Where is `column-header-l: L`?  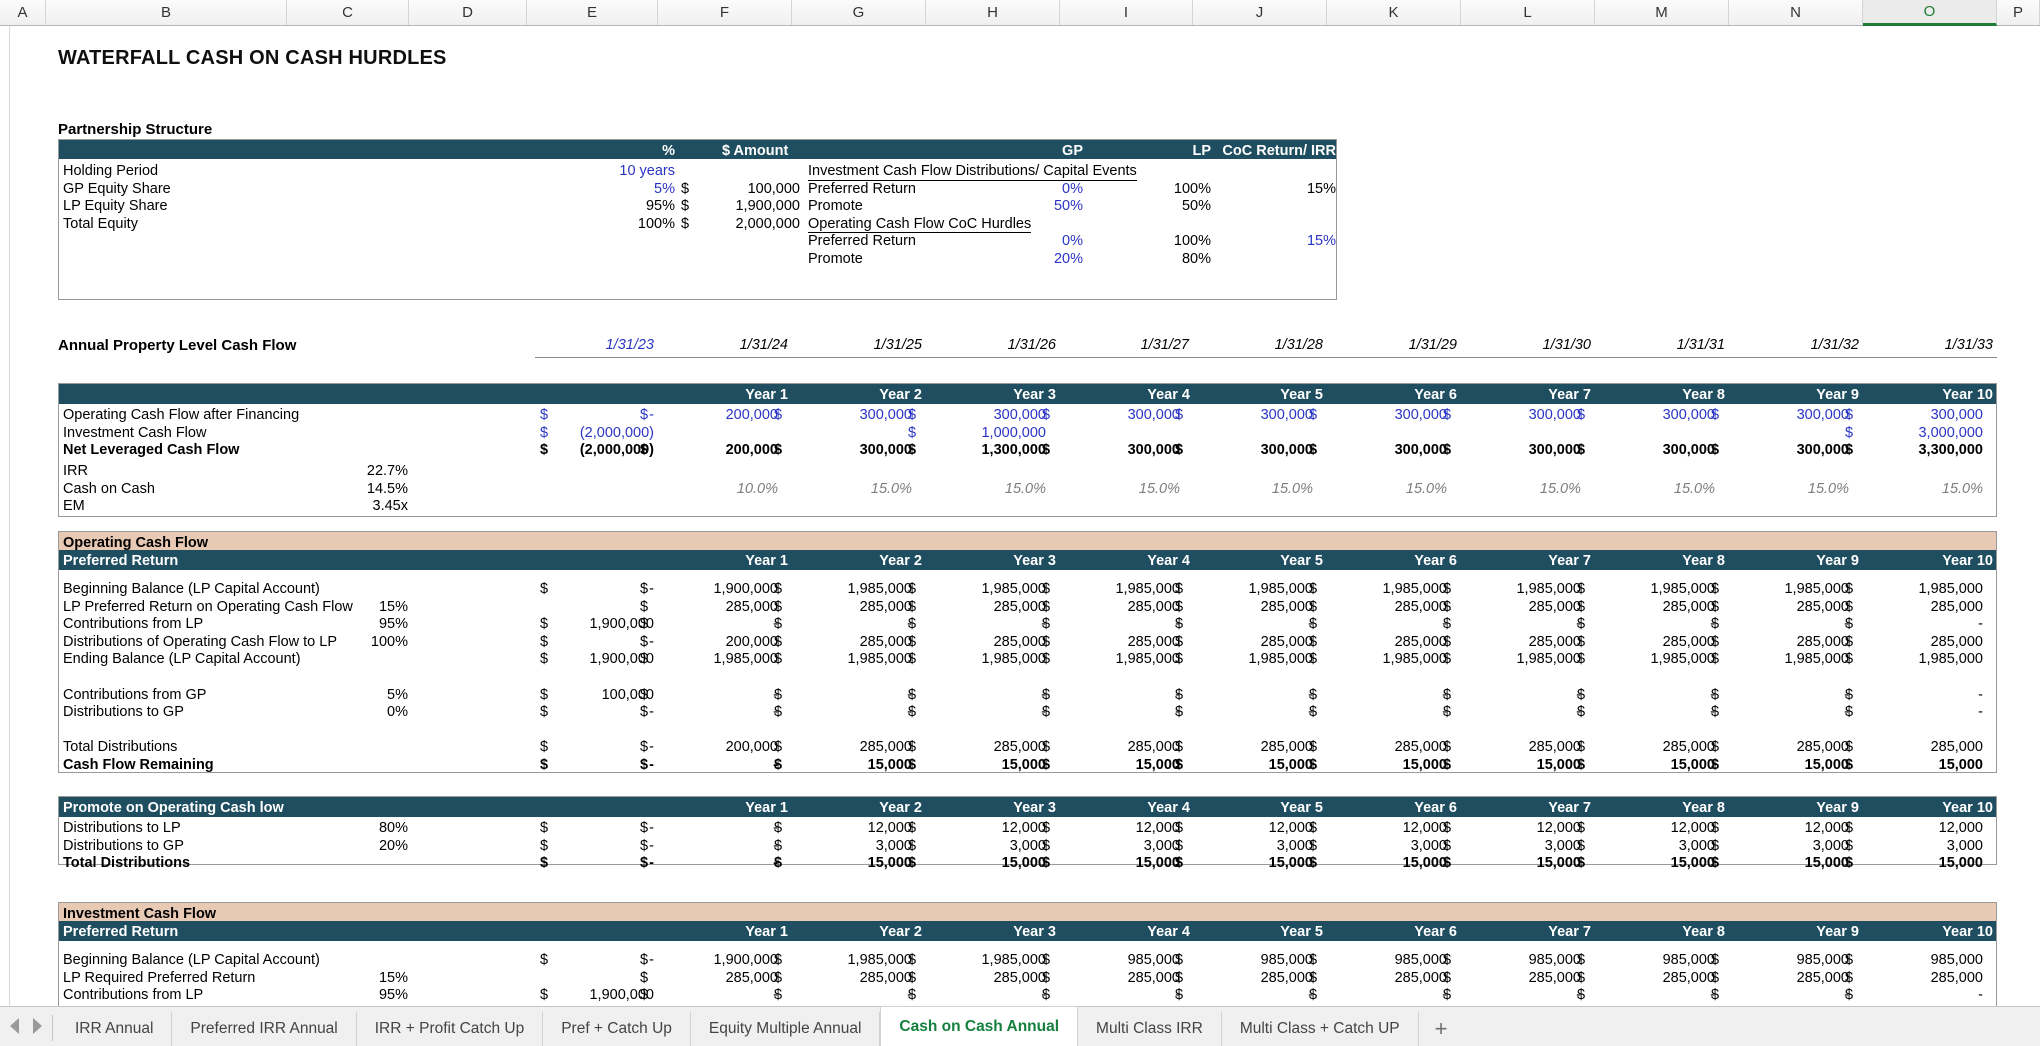
column-header-l: L is located at coordinates (1528, 12).